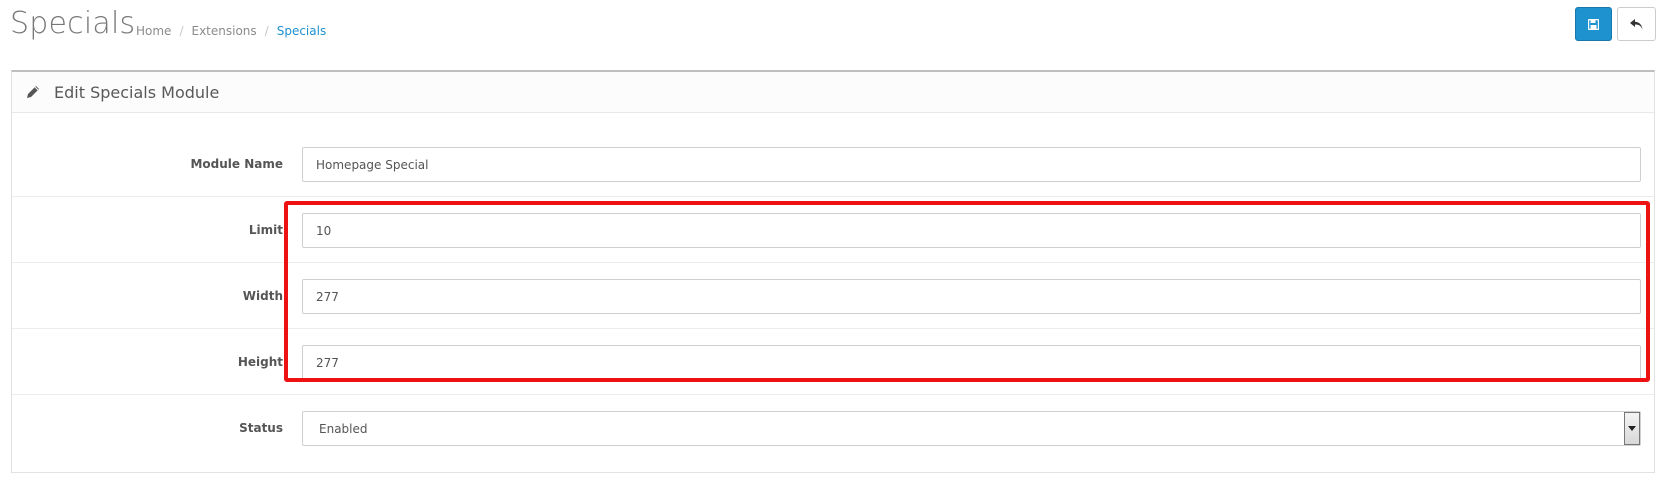 The image size is (1665, 486). I want to click on form-row-limit: Limit, so click(833, 230).